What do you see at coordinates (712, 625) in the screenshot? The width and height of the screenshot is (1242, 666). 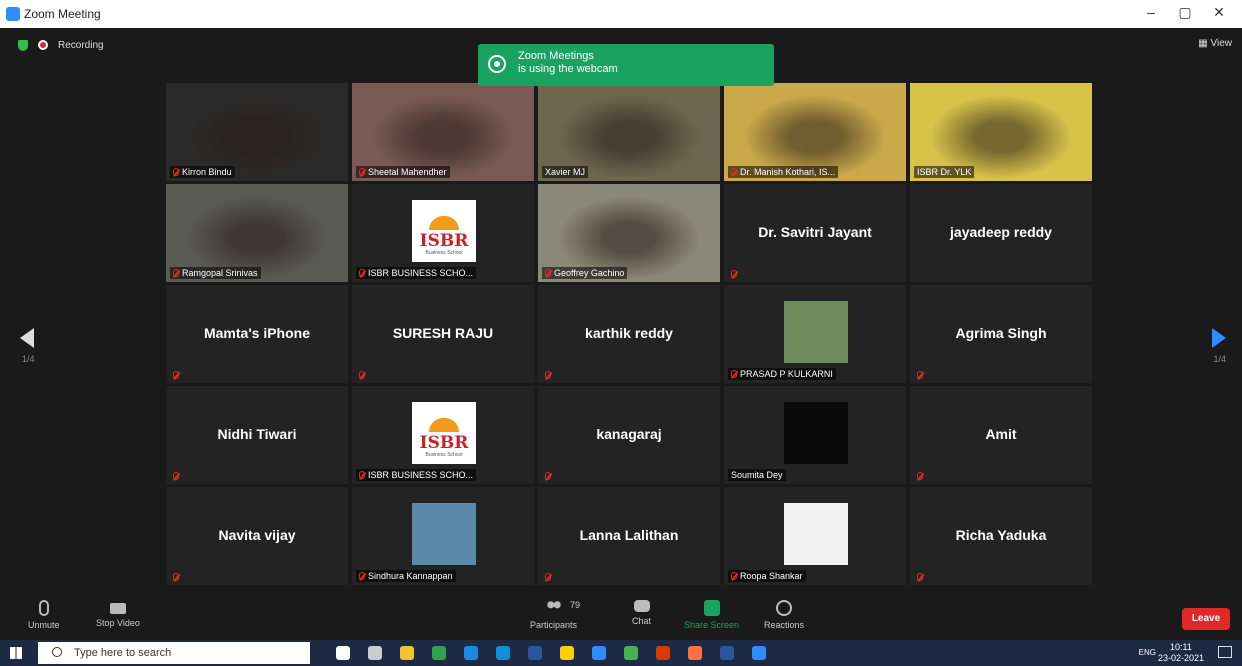 I see `share-screen-label: Share Screen` at bounding box center [712, 625].